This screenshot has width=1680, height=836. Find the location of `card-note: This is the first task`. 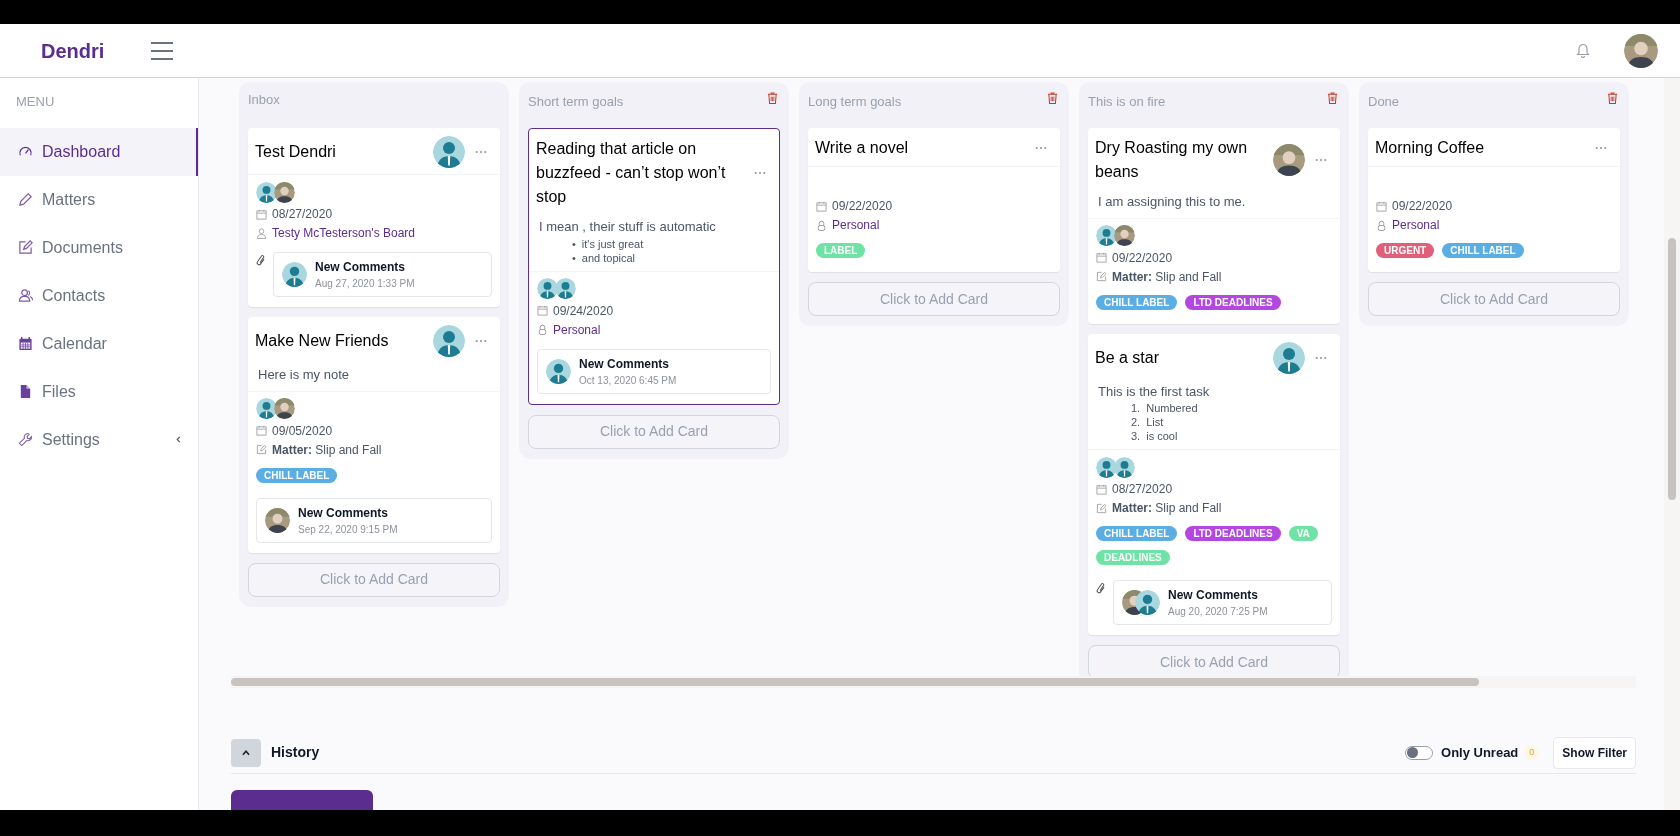

card-note: This is the first task is located at coordinates (1154, 391).